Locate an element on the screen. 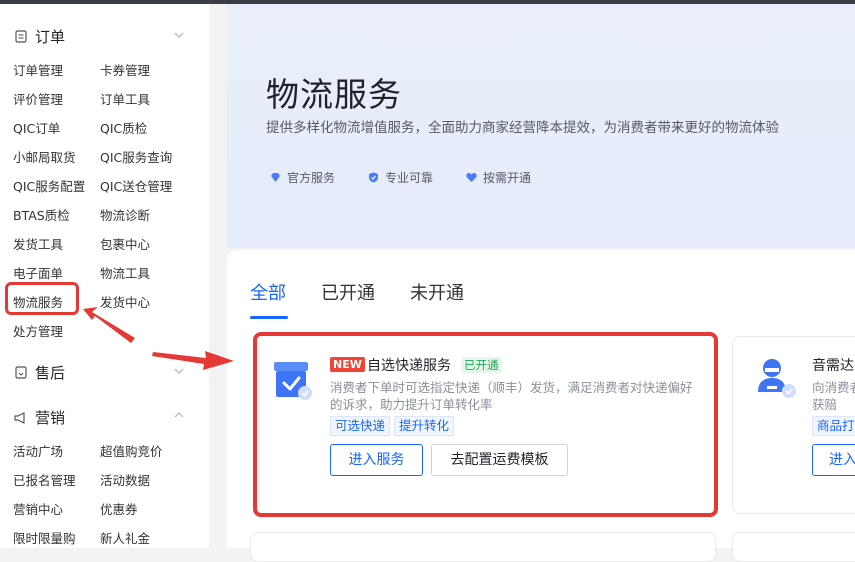 The image size is (855, 562). sidebar-item: 已报名管理 is located at coordinates (44, 479).